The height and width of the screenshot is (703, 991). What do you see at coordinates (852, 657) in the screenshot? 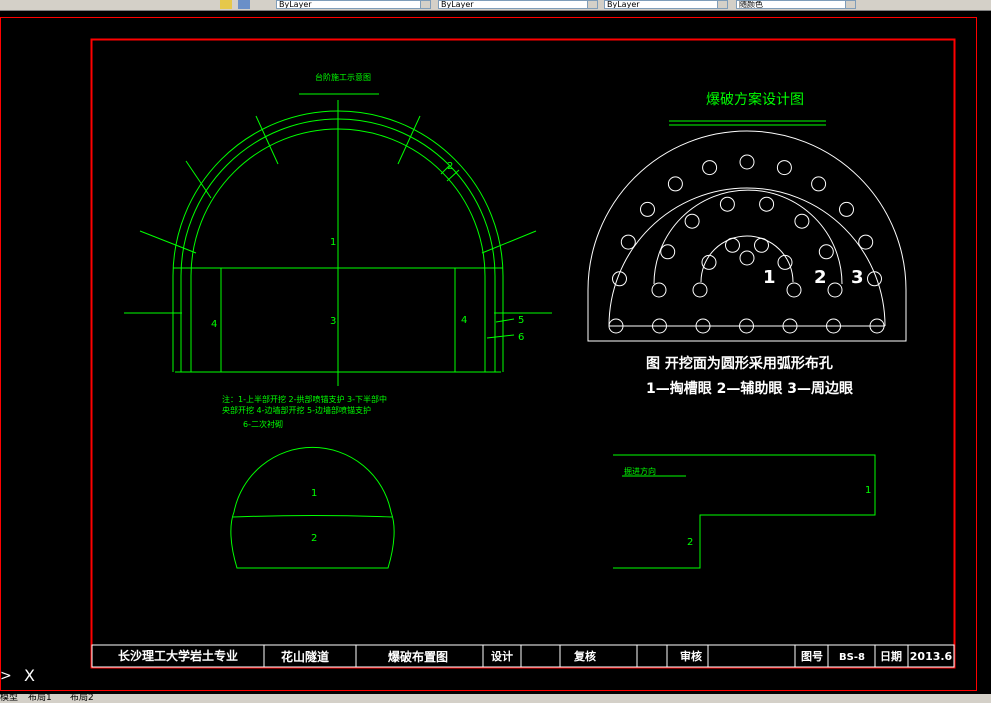
I see `drawing-number: BS-8` at bounding box center [852, 657].